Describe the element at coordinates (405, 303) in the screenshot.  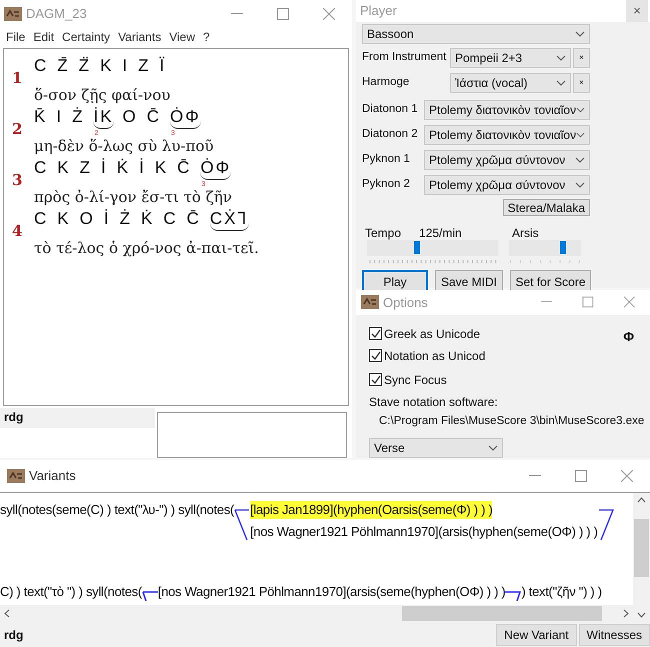
I see `window-title: Options` at that location.